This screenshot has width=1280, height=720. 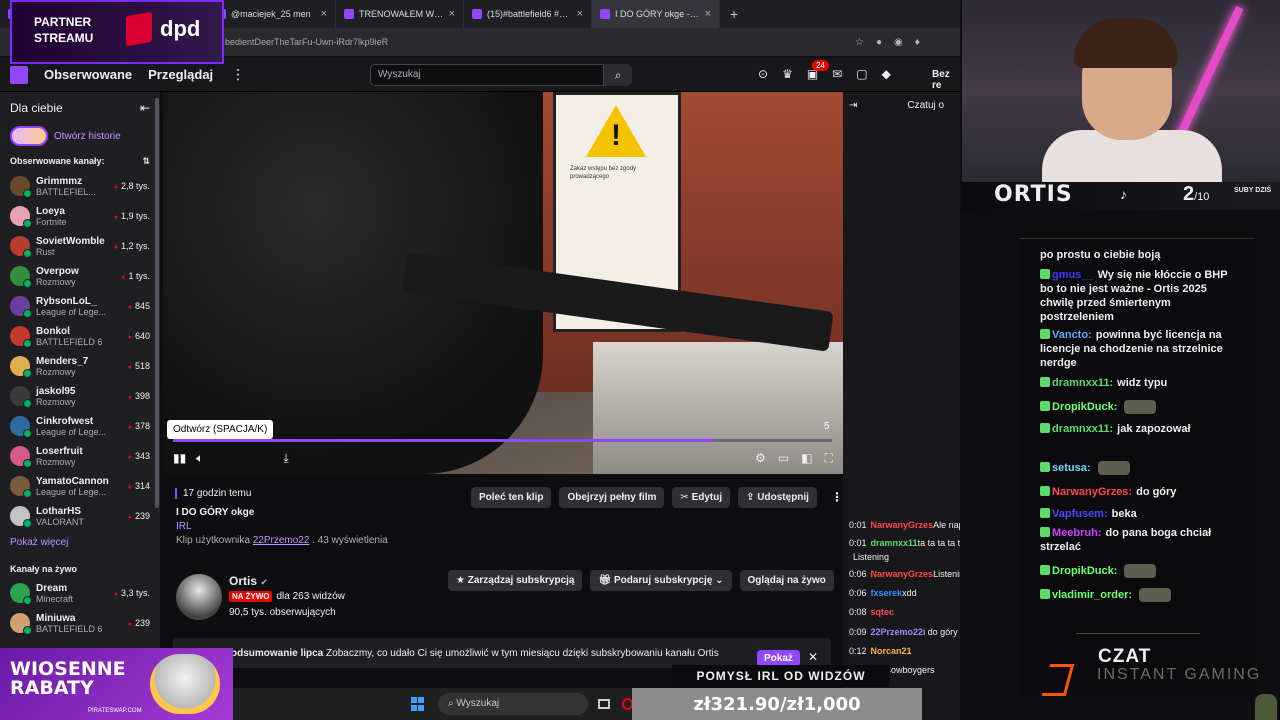 What do you see at coordinates (1155, 595) in the screenshot?
I see `emote-icon` at bounding box center [1155, 595].